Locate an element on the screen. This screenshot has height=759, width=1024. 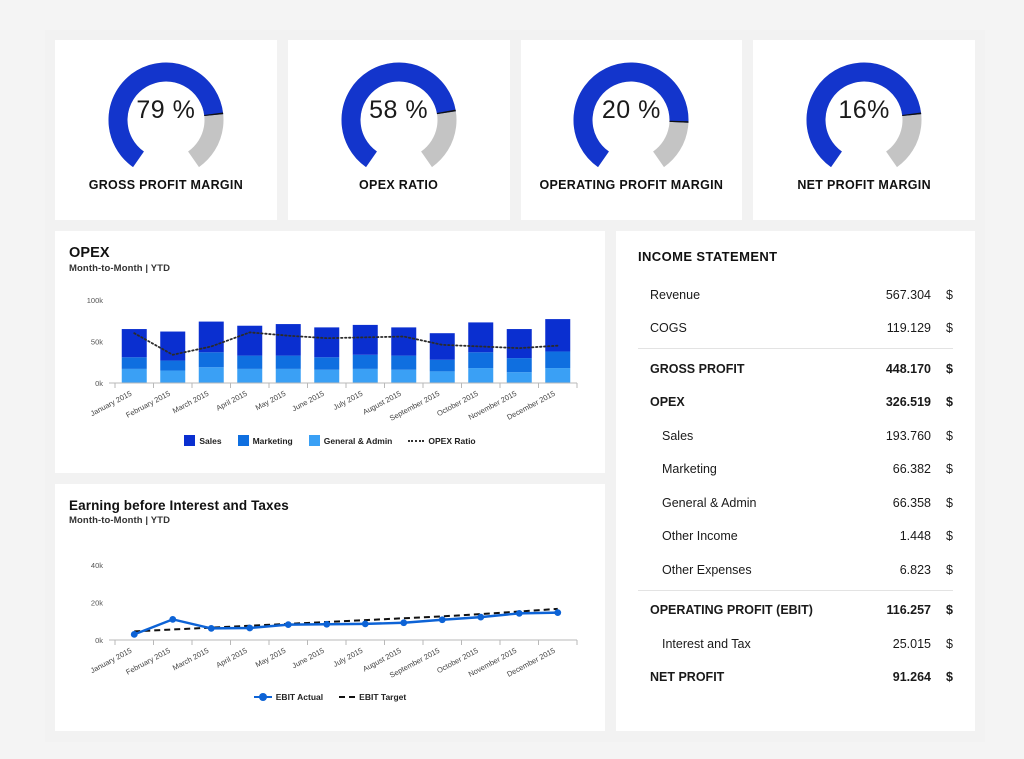
kpi-card-operating-profit-margin: 20 % OPERATING PROFIT MARGIN is located at coordinates (631, 130).